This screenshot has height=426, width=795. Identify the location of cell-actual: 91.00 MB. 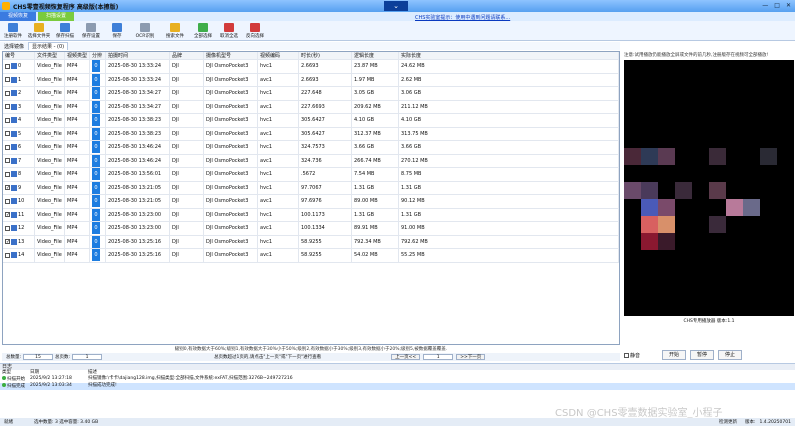
(509, 228).